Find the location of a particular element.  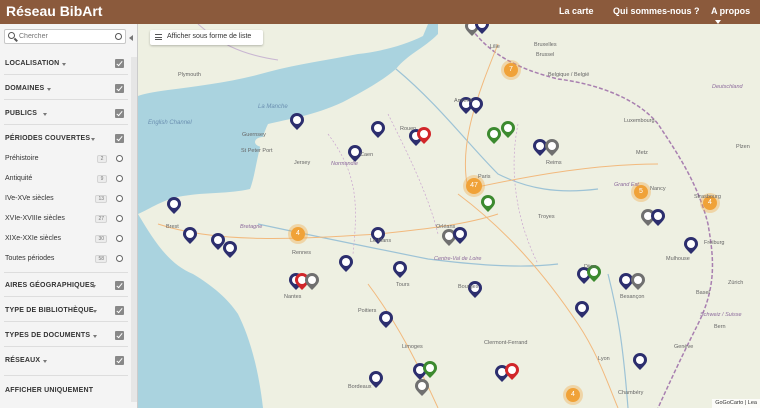

place-label: Le Mans is located at coordinates (381, 241).